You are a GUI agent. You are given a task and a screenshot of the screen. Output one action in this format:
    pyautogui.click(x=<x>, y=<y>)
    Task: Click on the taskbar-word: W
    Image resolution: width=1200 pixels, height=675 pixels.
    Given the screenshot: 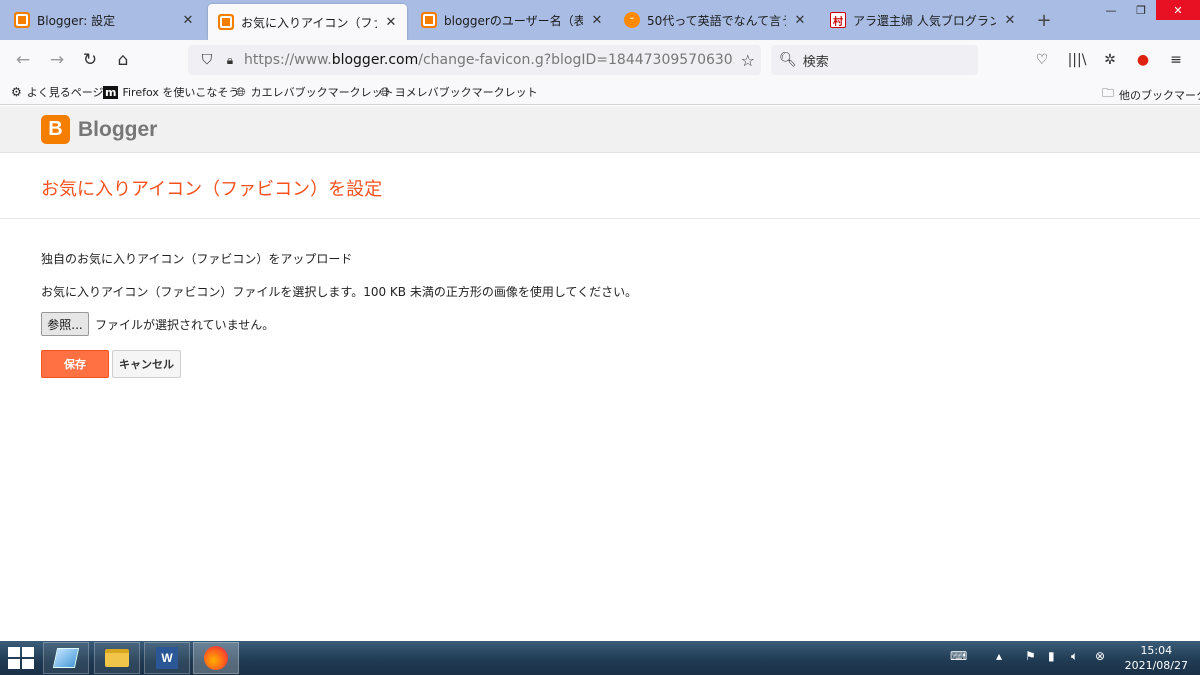 What is the action you would take?
    pyautogui.click(x=167, y=658)
    